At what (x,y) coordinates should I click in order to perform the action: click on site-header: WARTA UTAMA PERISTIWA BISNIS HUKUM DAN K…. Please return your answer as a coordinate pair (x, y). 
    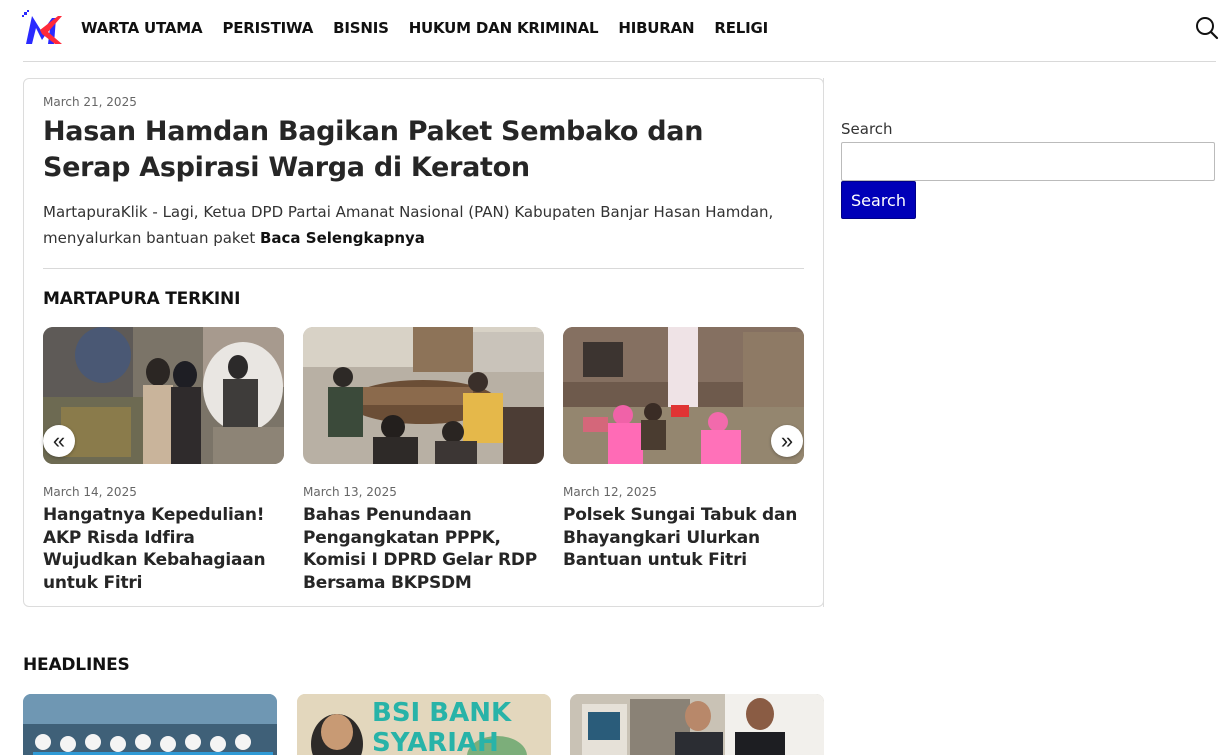
    Looking at the image, I should click on (613, 31).